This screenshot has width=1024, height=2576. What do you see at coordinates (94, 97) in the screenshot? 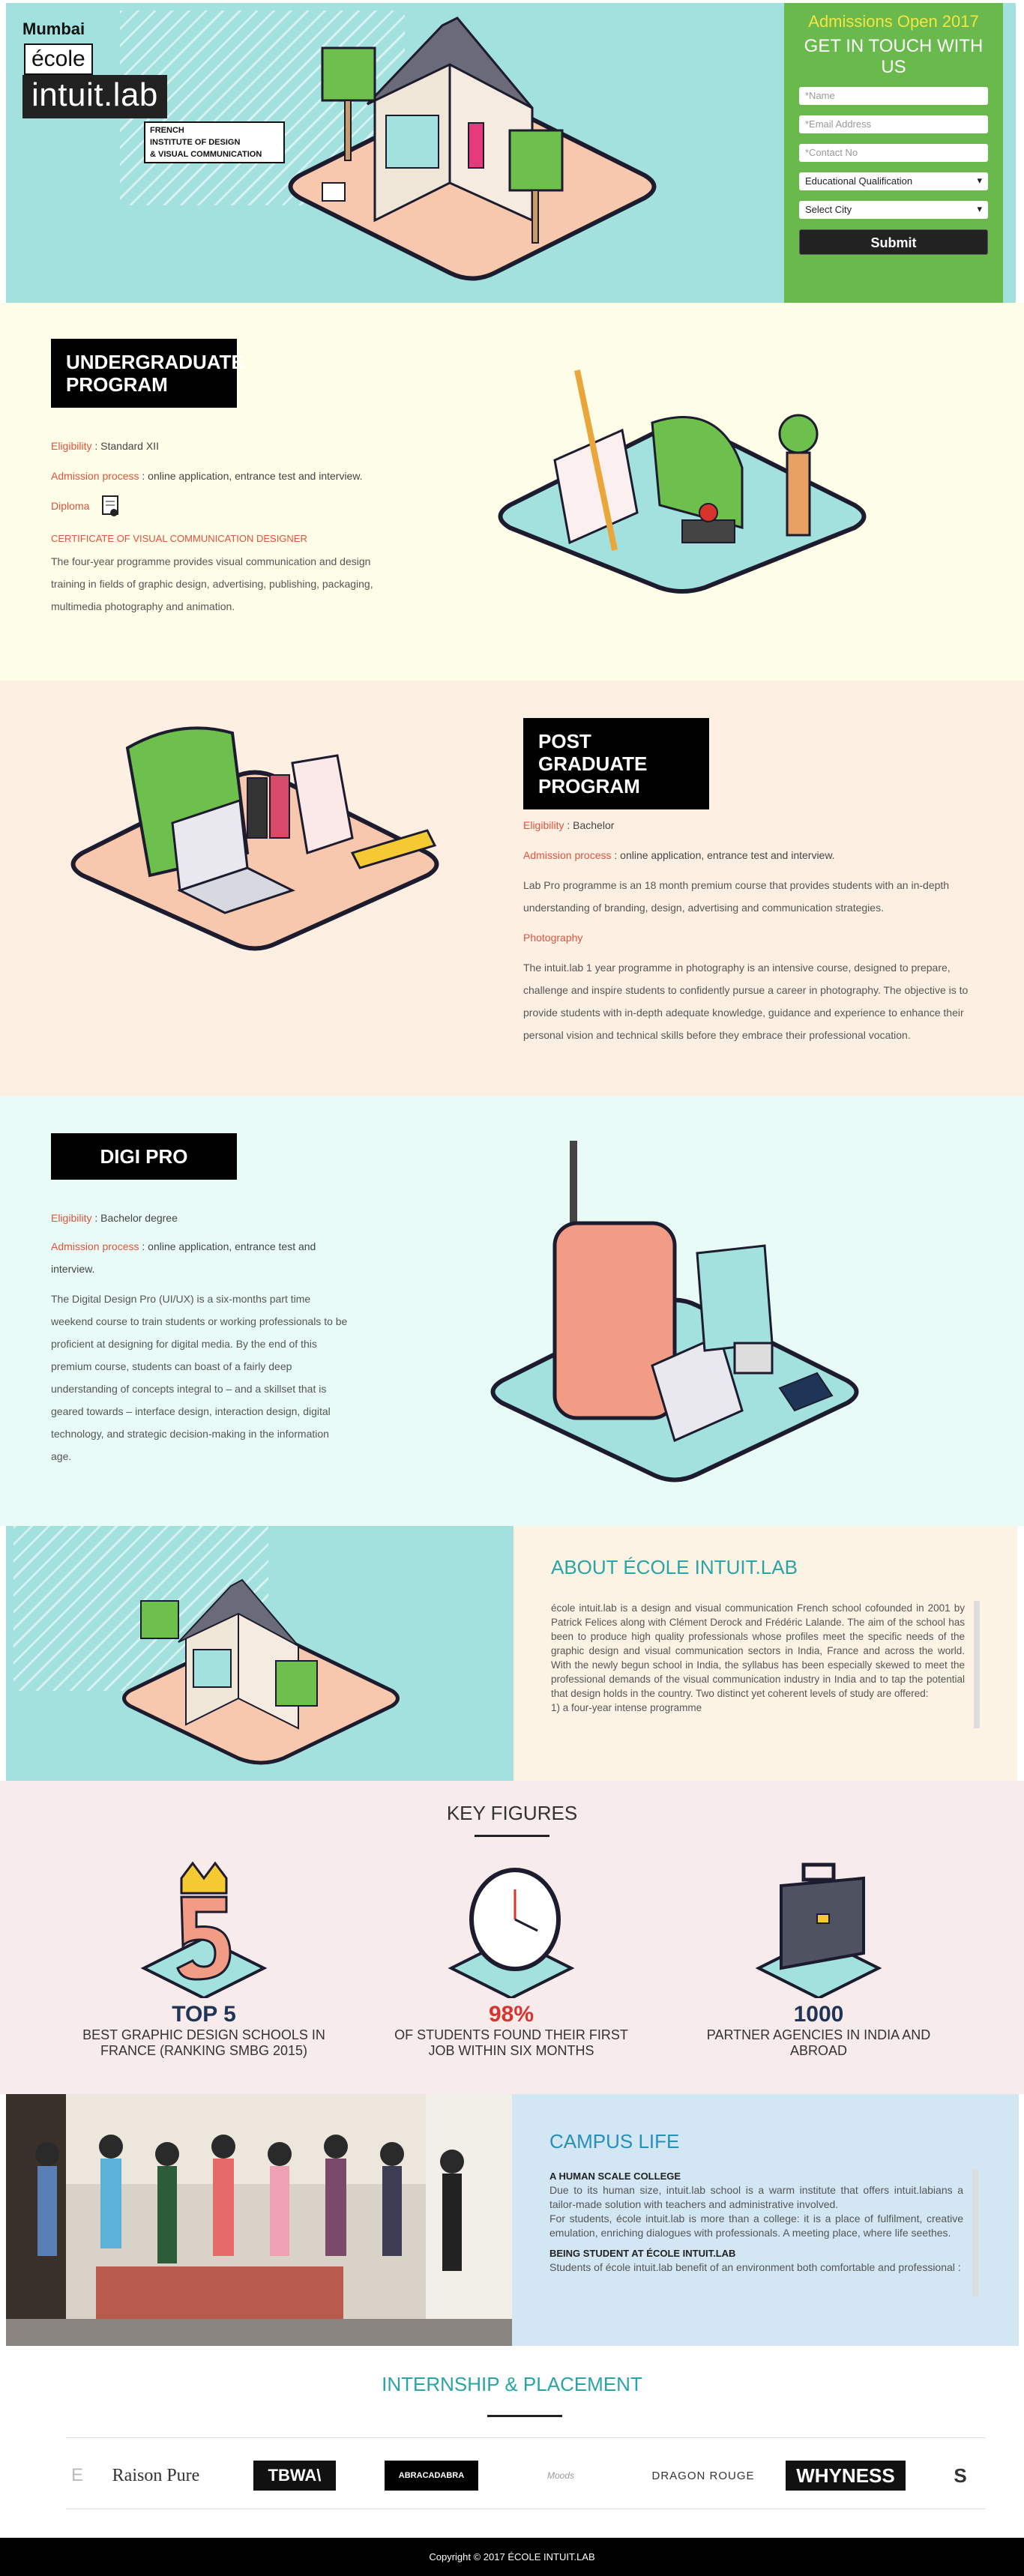
I see `logo-brand: intuit.lab` at bounding box center [94, 97].